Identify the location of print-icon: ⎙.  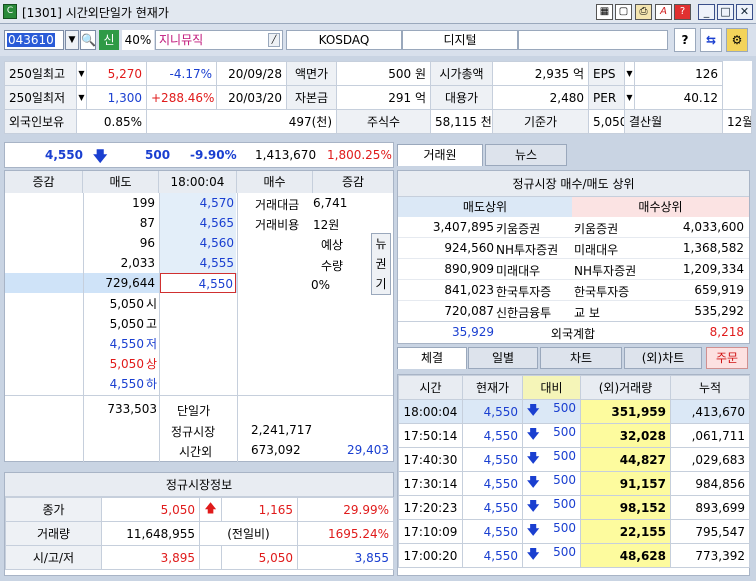
(643, 12).